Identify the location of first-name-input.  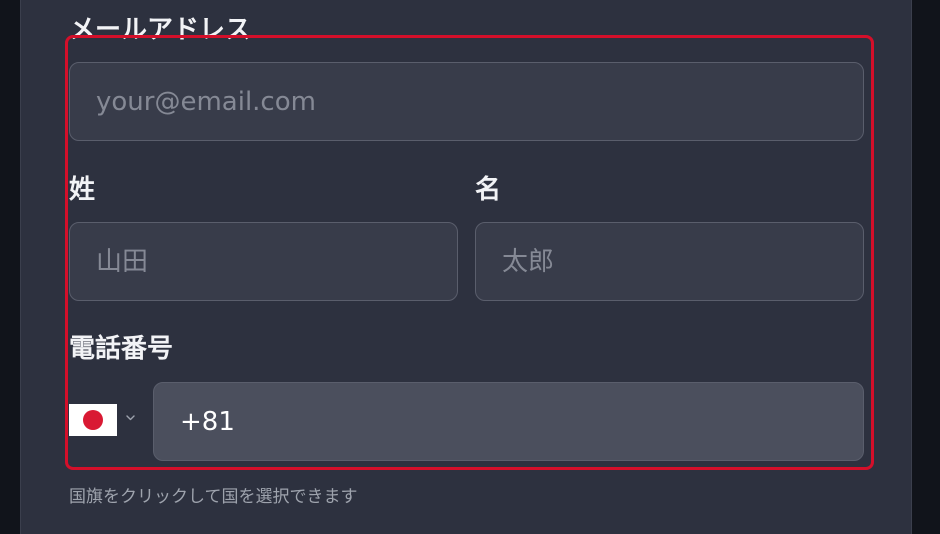
(669, 261).